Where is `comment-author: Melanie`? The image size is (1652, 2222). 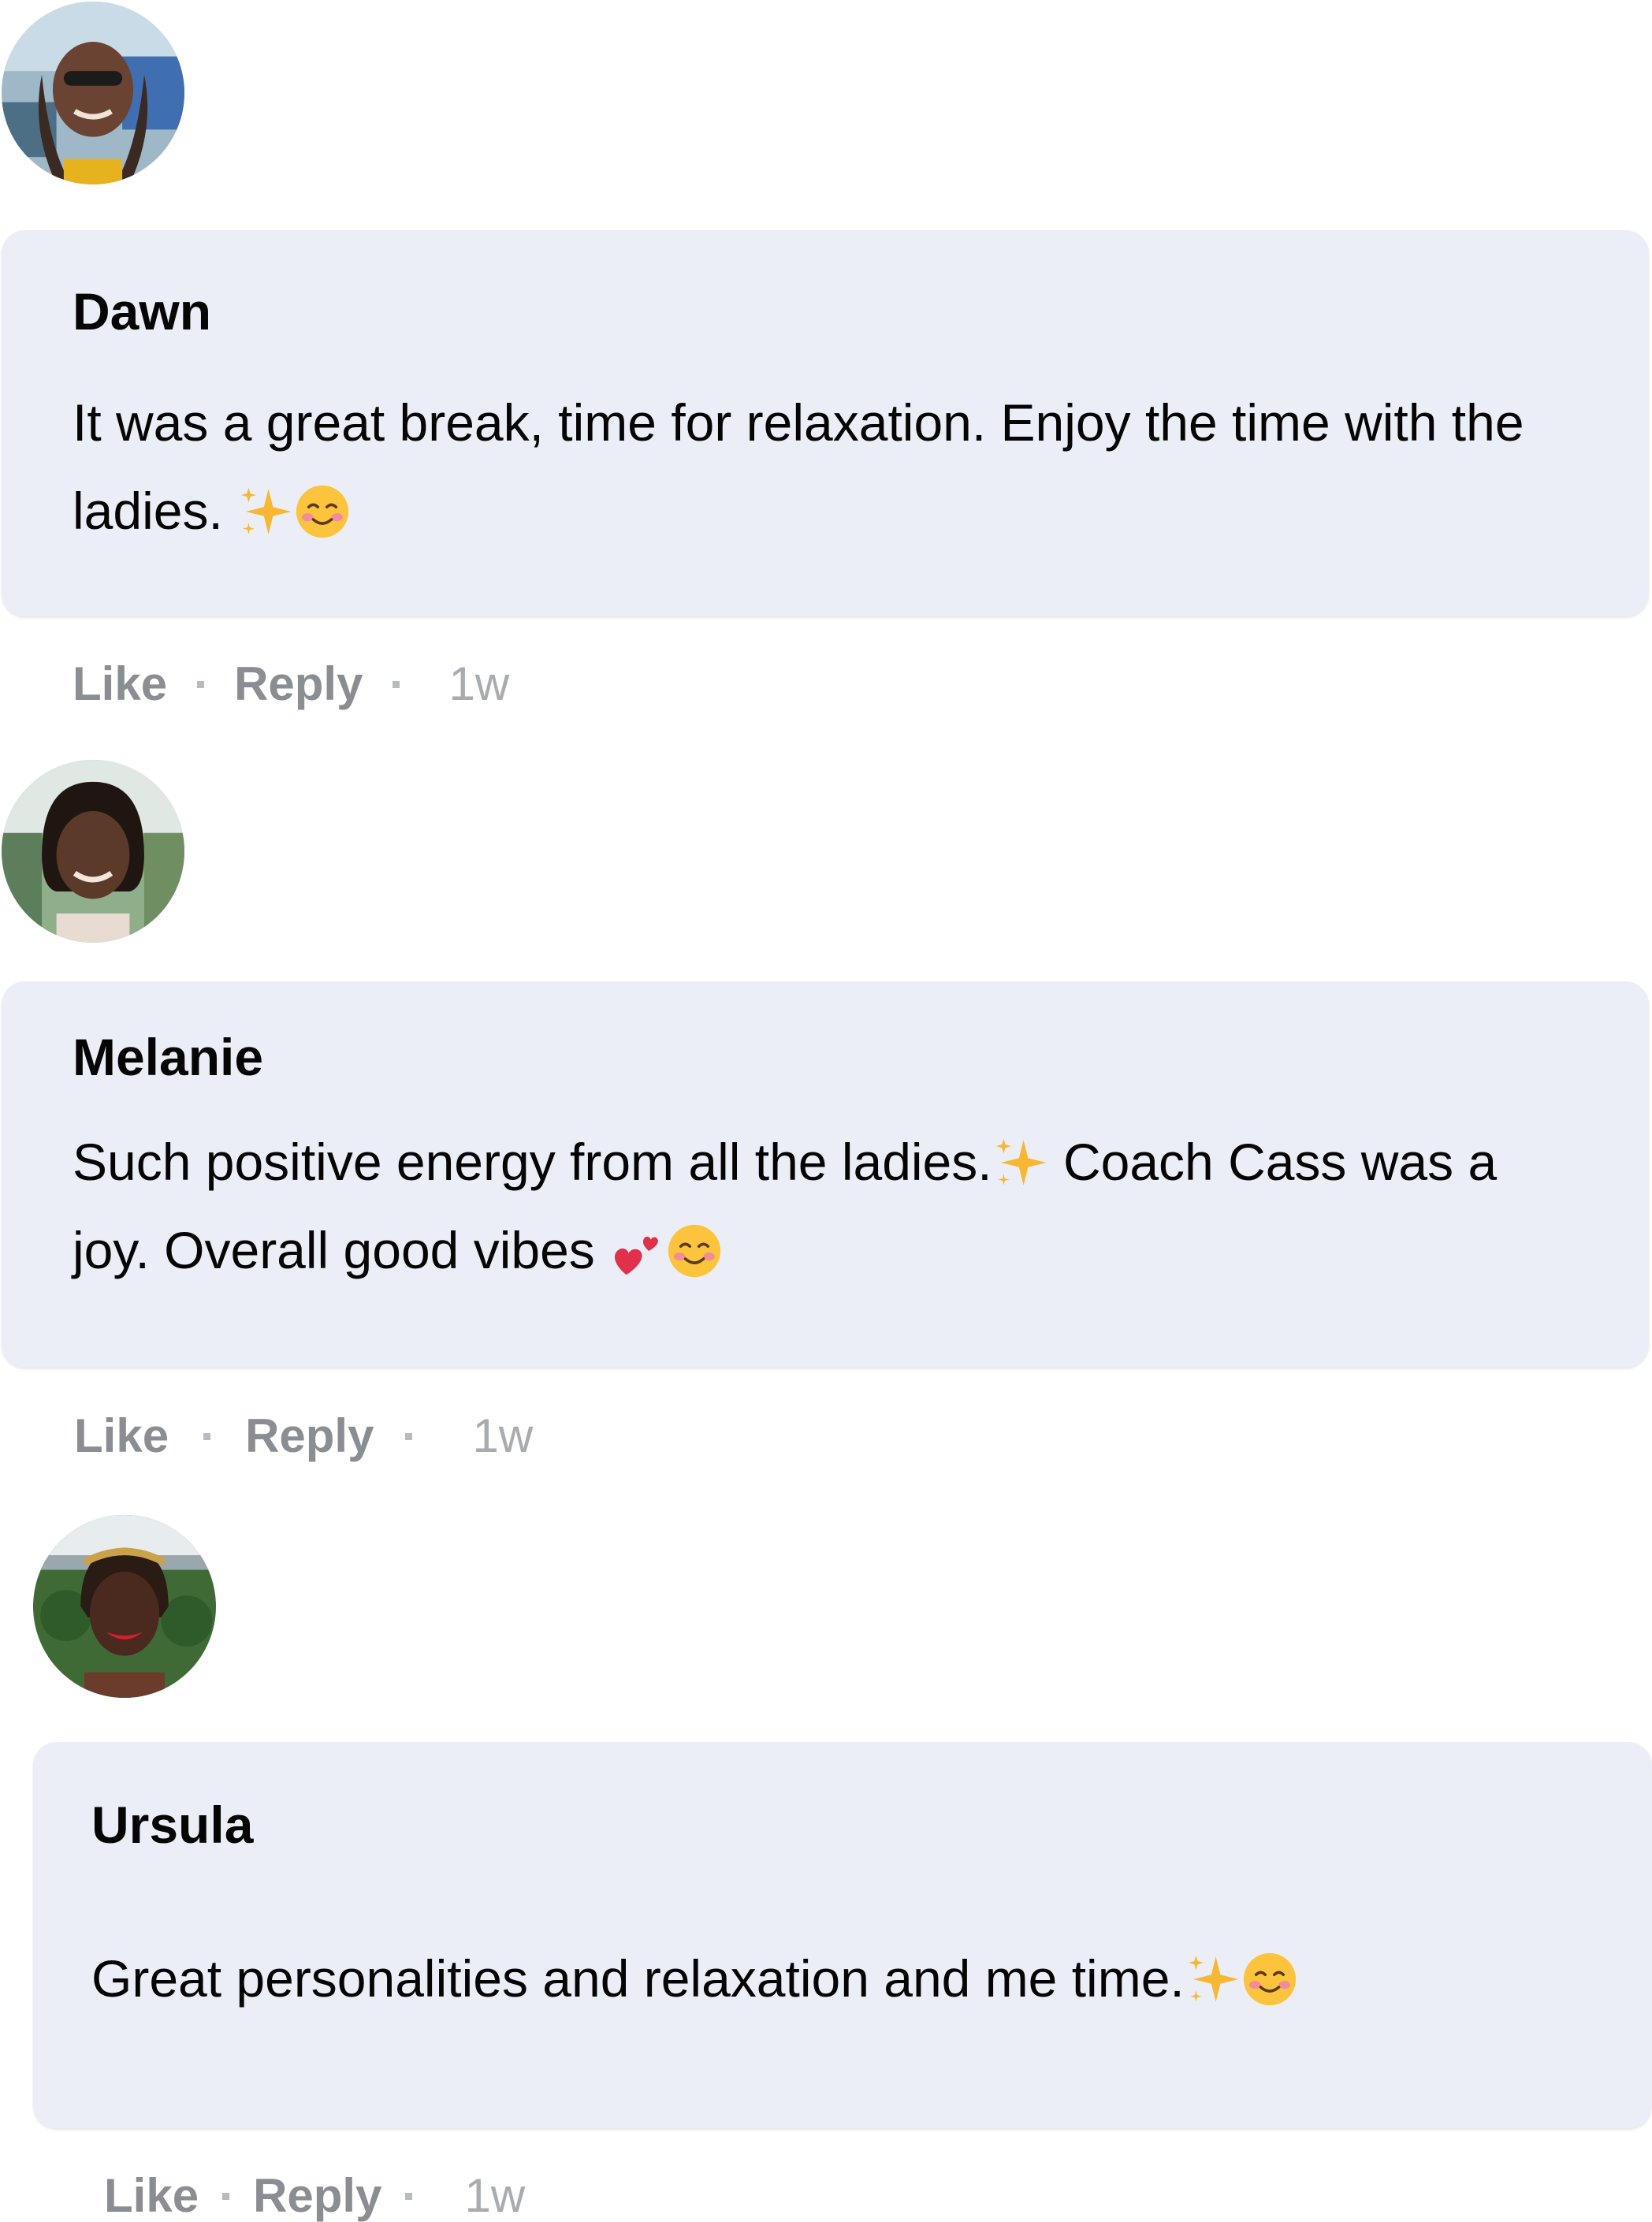 comment-author: Melanie is located at coordinates (168, 1057).